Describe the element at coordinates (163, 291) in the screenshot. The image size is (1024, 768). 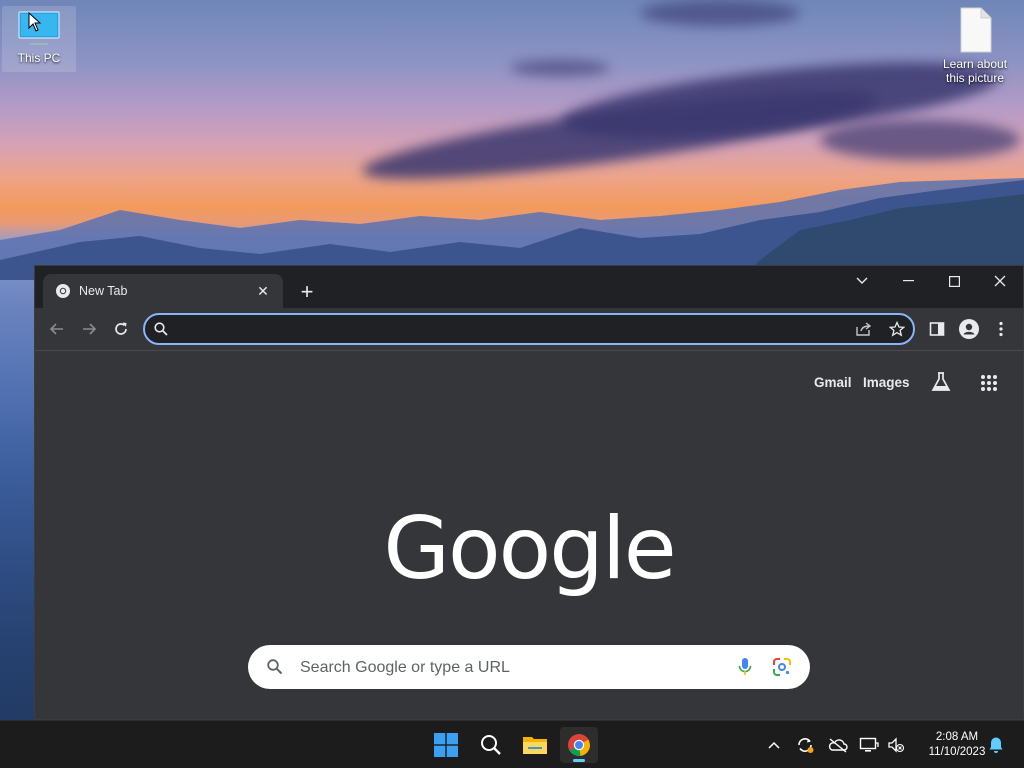
I see `tab-new-tab: New Tab ✕` at that location.